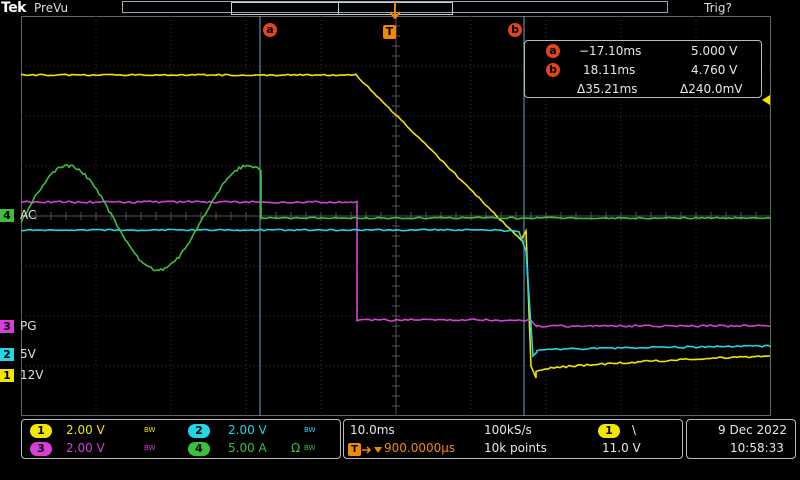 Image resolution: width=800 pixels, height=480 pixels. Describe the element at coordinates (515, 30) in the screenshot. I see `cursor-b-marker: b` at that location.